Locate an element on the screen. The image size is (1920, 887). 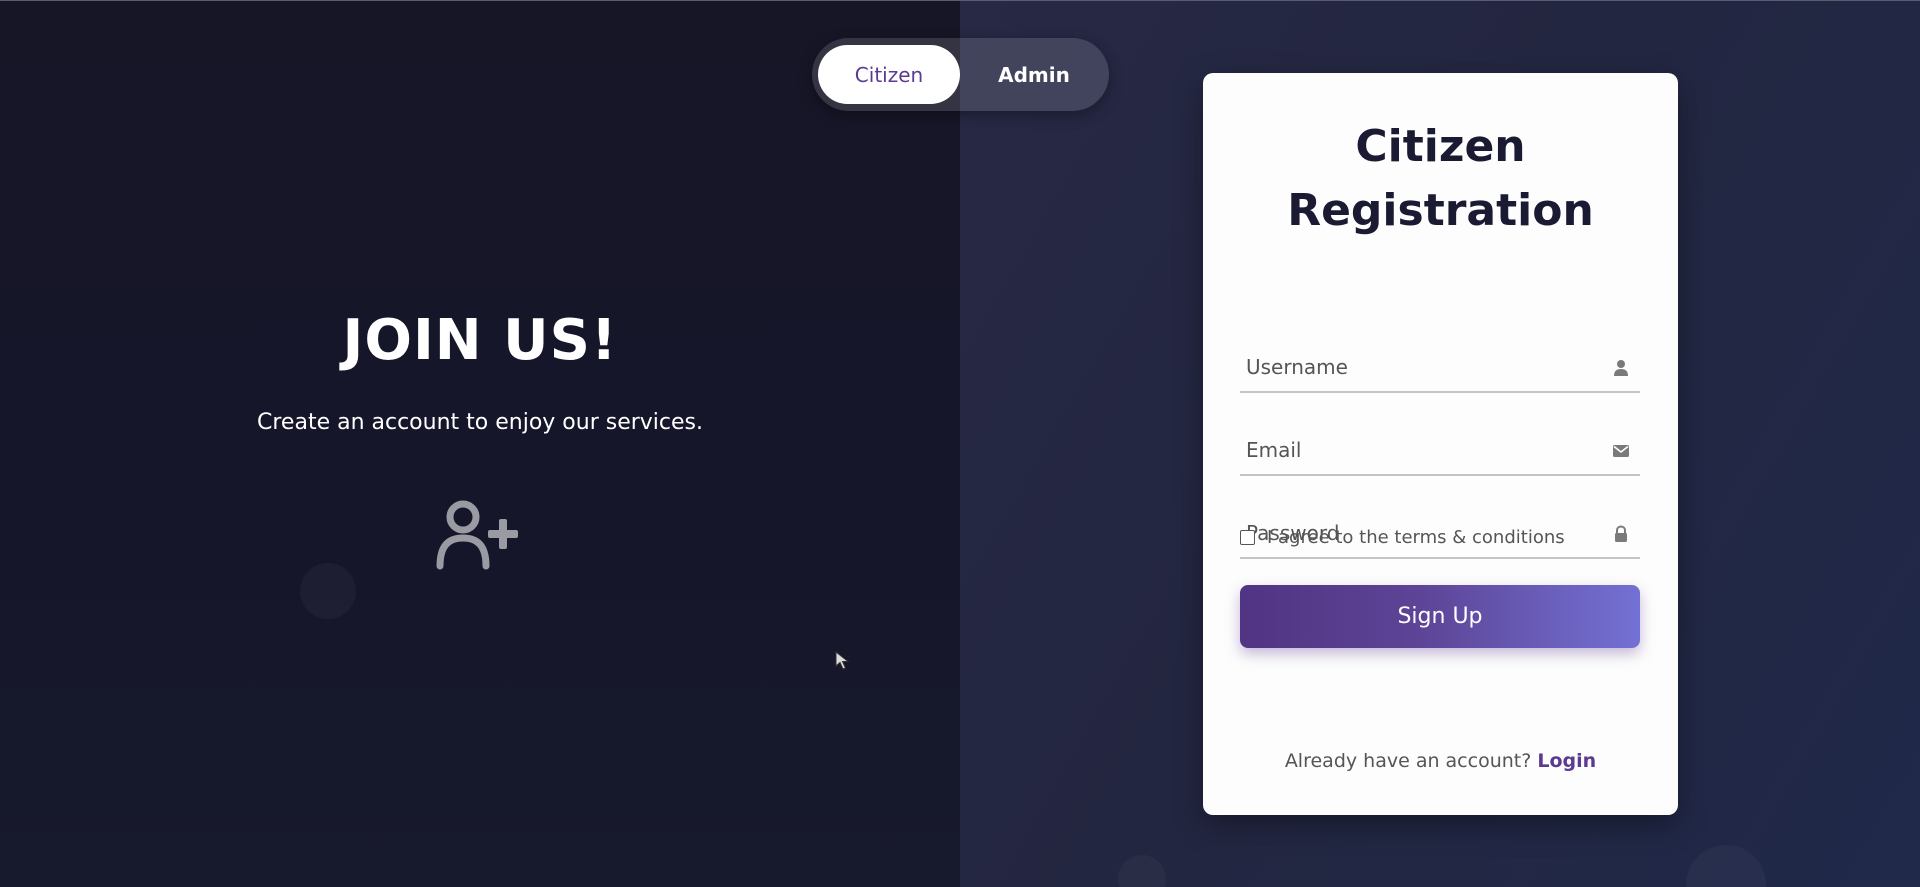
form-title-line-1: Citizen is located at coordinates (1440, 146).